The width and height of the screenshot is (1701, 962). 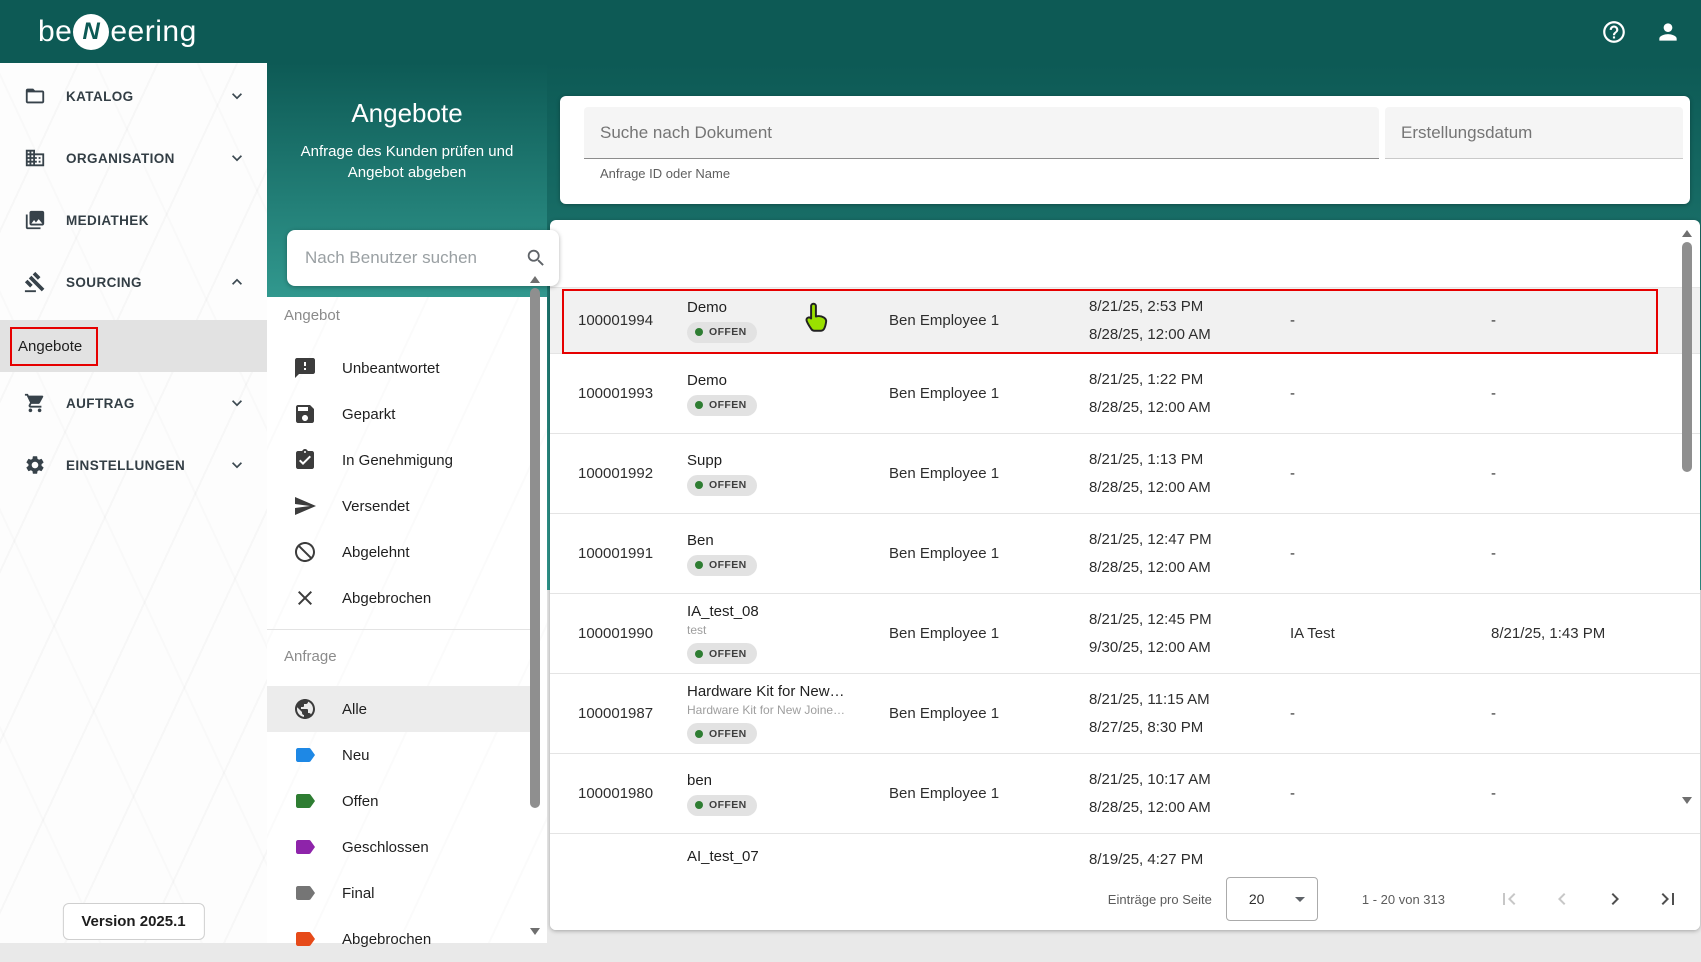 What do you see at coordinates (1668, 32) in the screenshot?
I see `account-icon` at bounding box center [1668, 32].